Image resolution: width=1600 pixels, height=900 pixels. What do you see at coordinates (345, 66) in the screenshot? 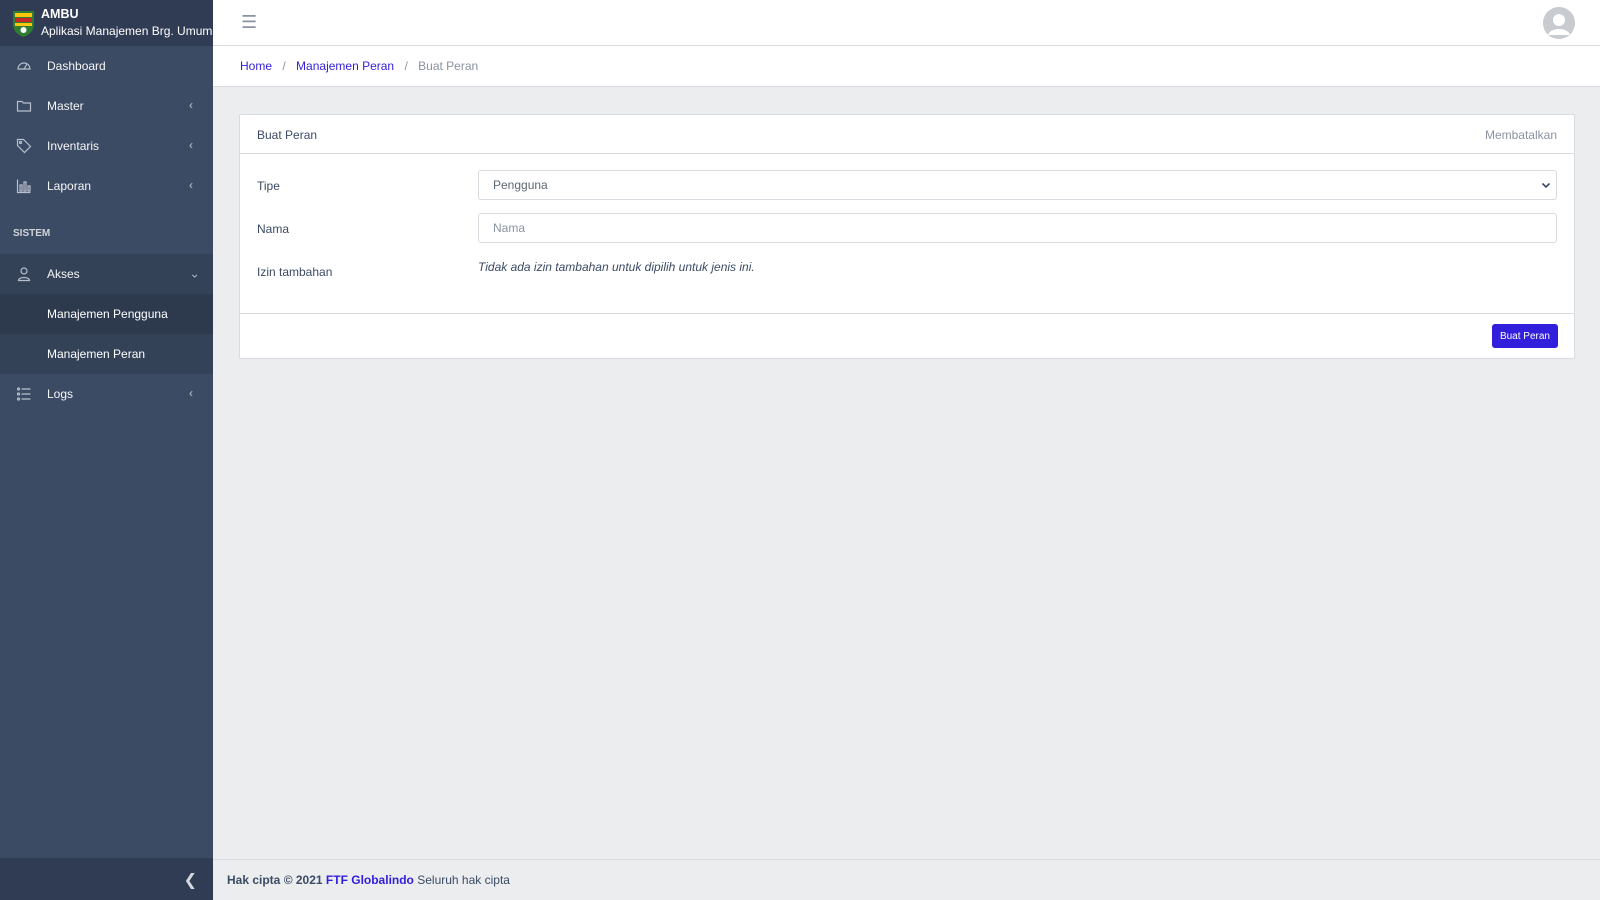
I see `breadcrumb-manajemen-peran: Manajemen Peran` at bounding box center [345, 66].